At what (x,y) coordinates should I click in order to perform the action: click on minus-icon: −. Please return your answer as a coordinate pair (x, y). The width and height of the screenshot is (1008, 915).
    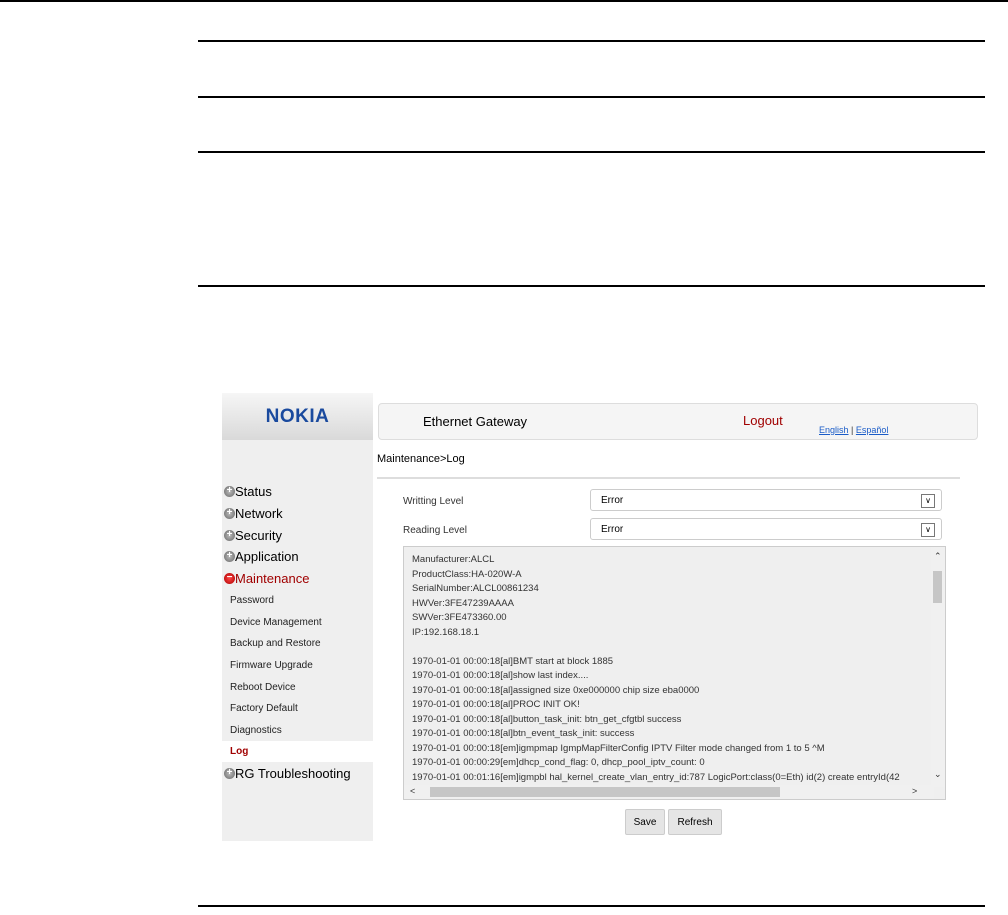
    Looking at the image, I should click on (229, 578).